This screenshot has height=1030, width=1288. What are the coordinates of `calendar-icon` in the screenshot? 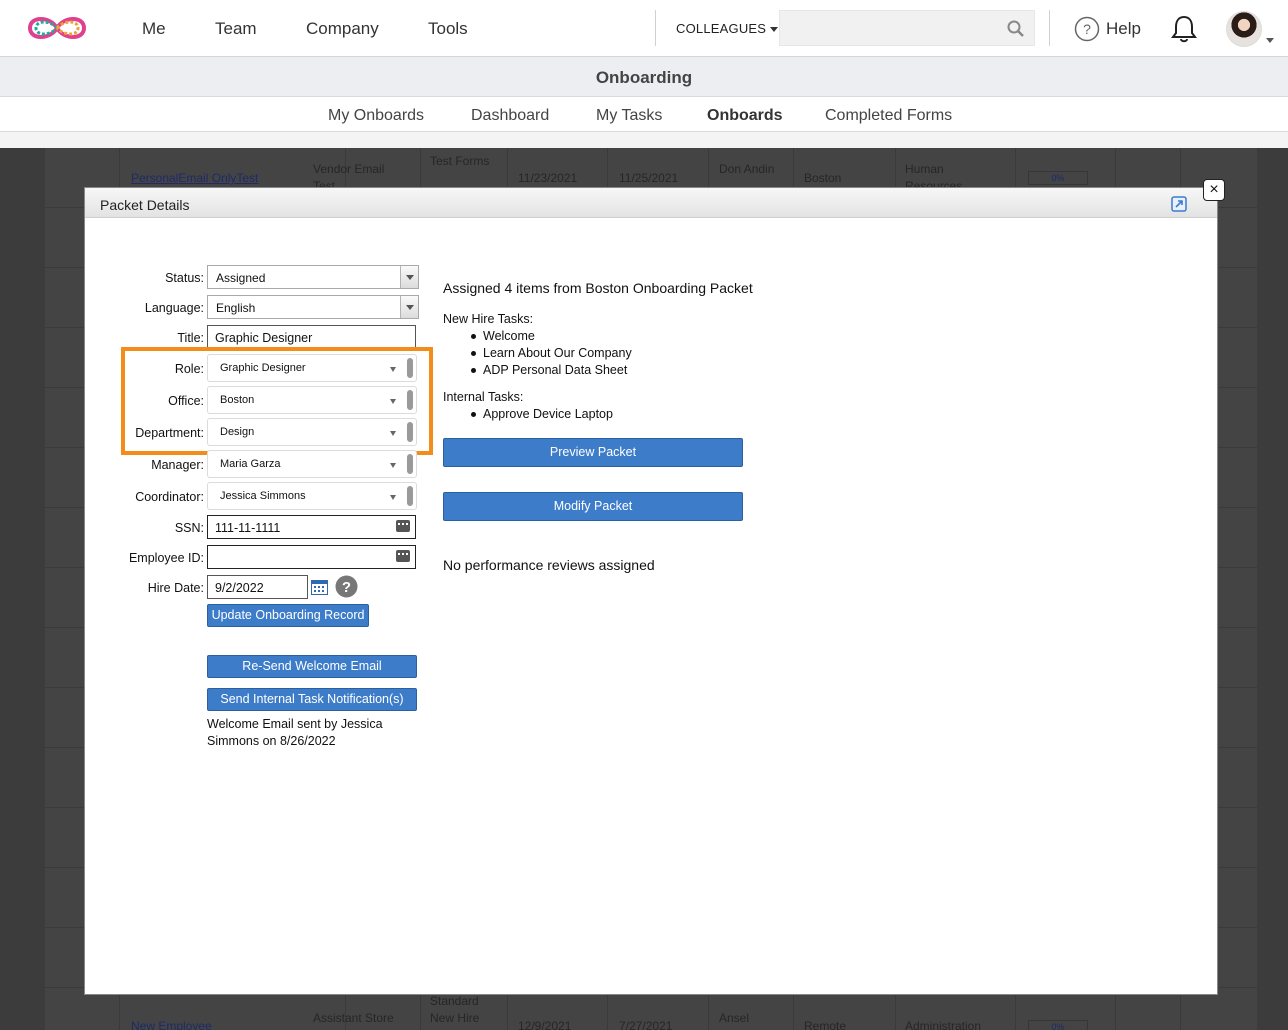 It's located at (319, 587).